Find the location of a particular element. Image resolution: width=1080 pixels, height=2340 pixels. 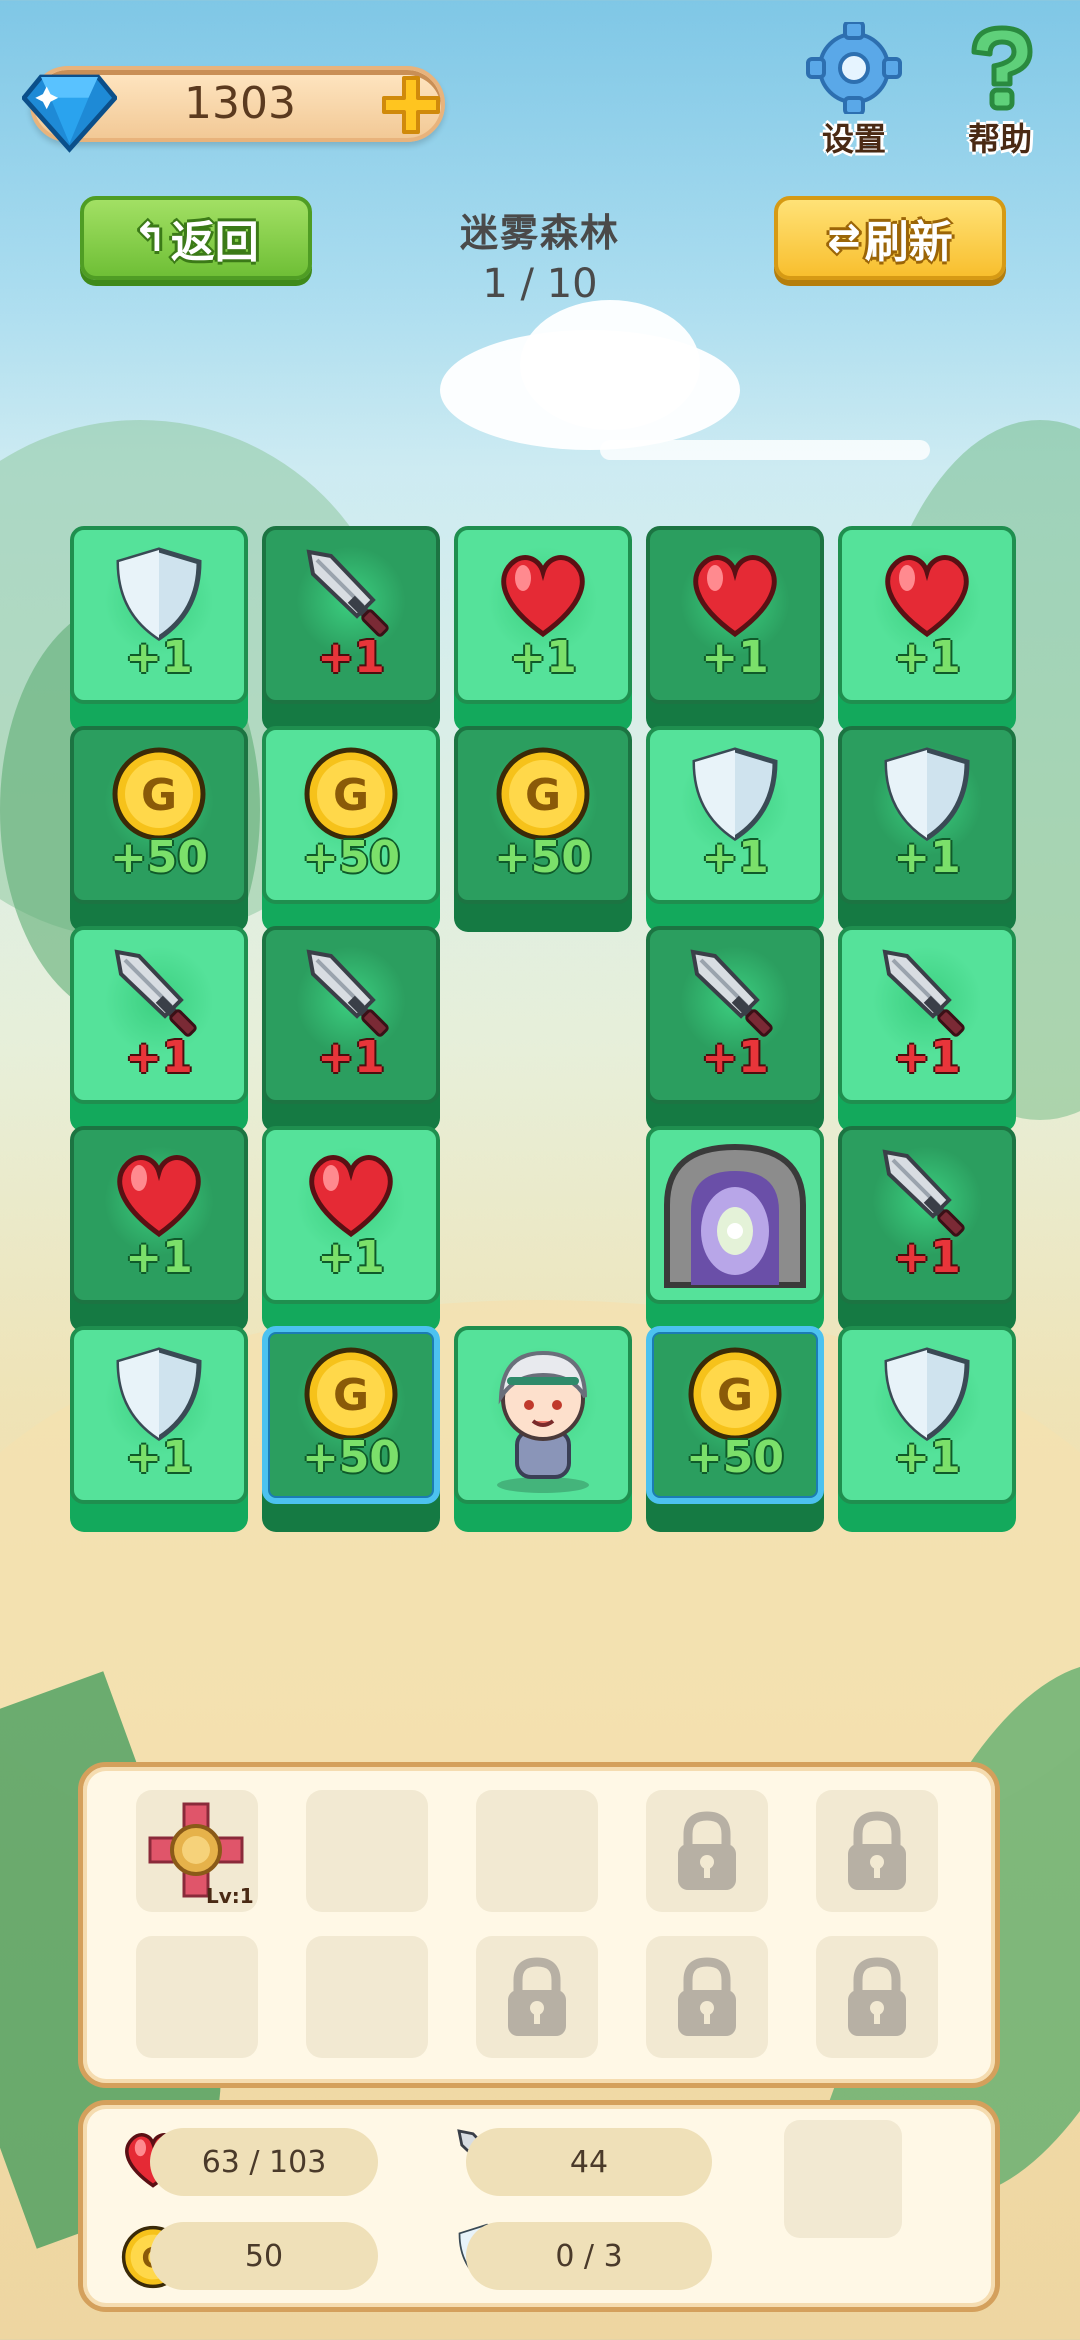

portal-icon is located at coordinates (735, 1215).